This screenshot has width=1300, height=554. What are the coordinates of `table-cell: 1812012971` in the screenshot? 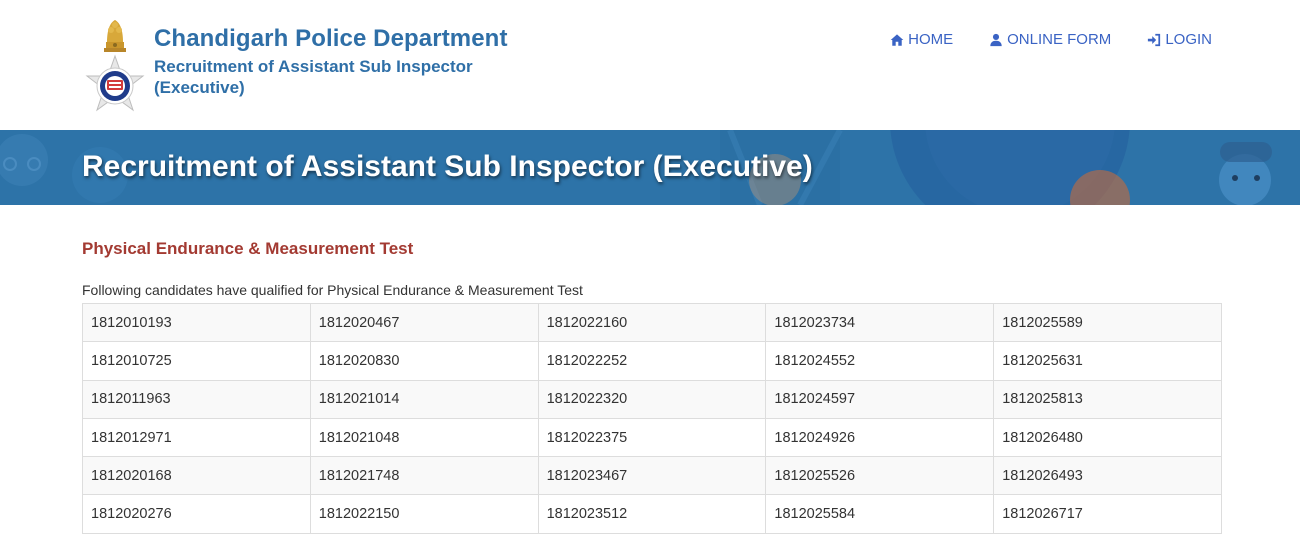 It's located at (196, 437).